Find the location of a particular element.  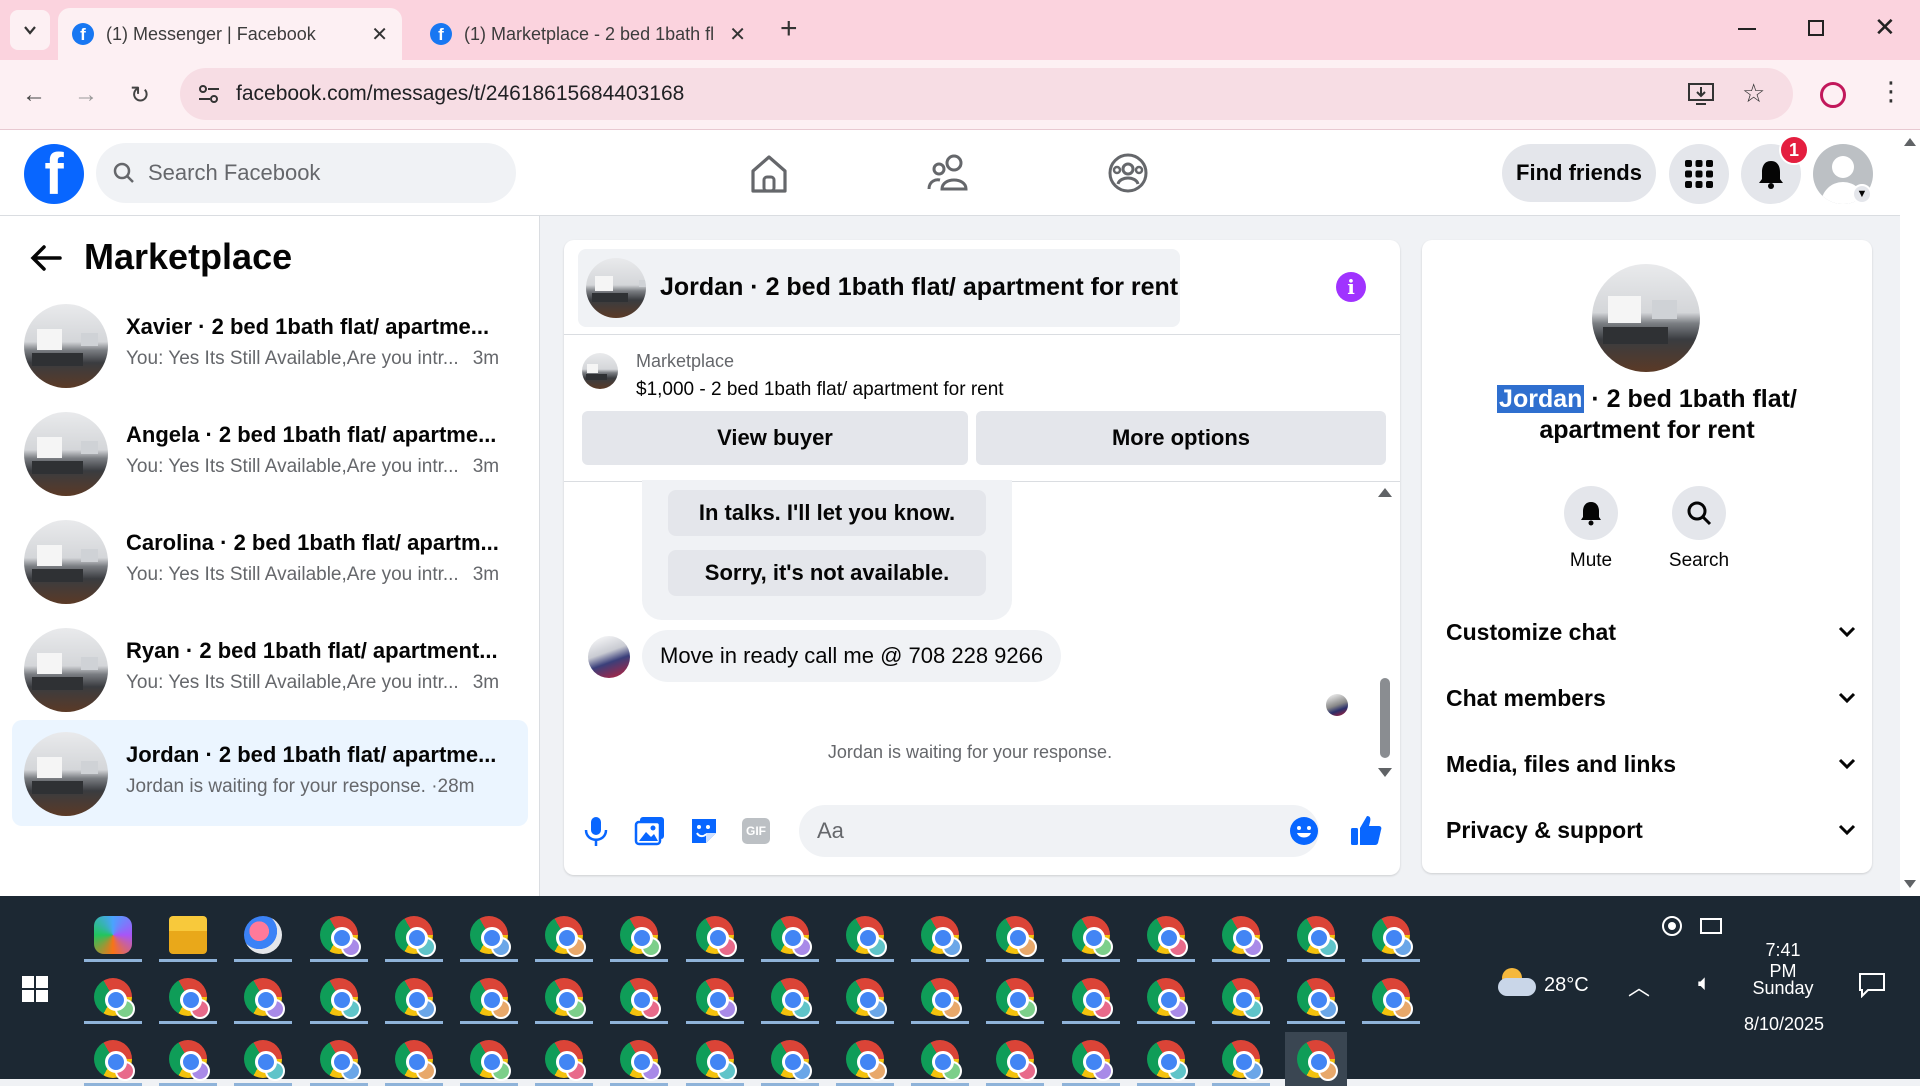

show-hidden-icons-icon: ︿ is located at coordinates (1639, 986).